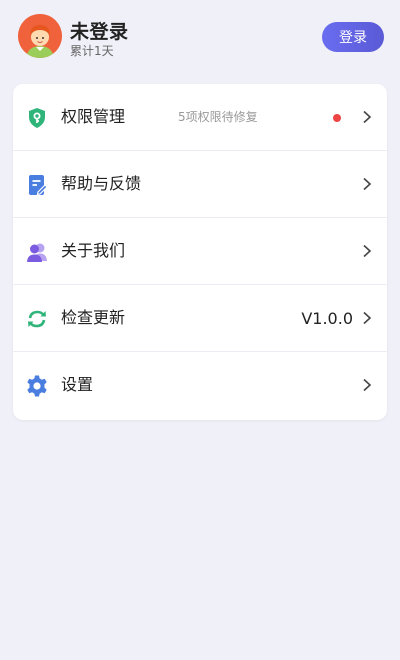 This screenshot has width=400, height=660. What do you see at coordinates (37, 252) in the screenshot?
I see `people-icon` at bounding box center [37, 252].